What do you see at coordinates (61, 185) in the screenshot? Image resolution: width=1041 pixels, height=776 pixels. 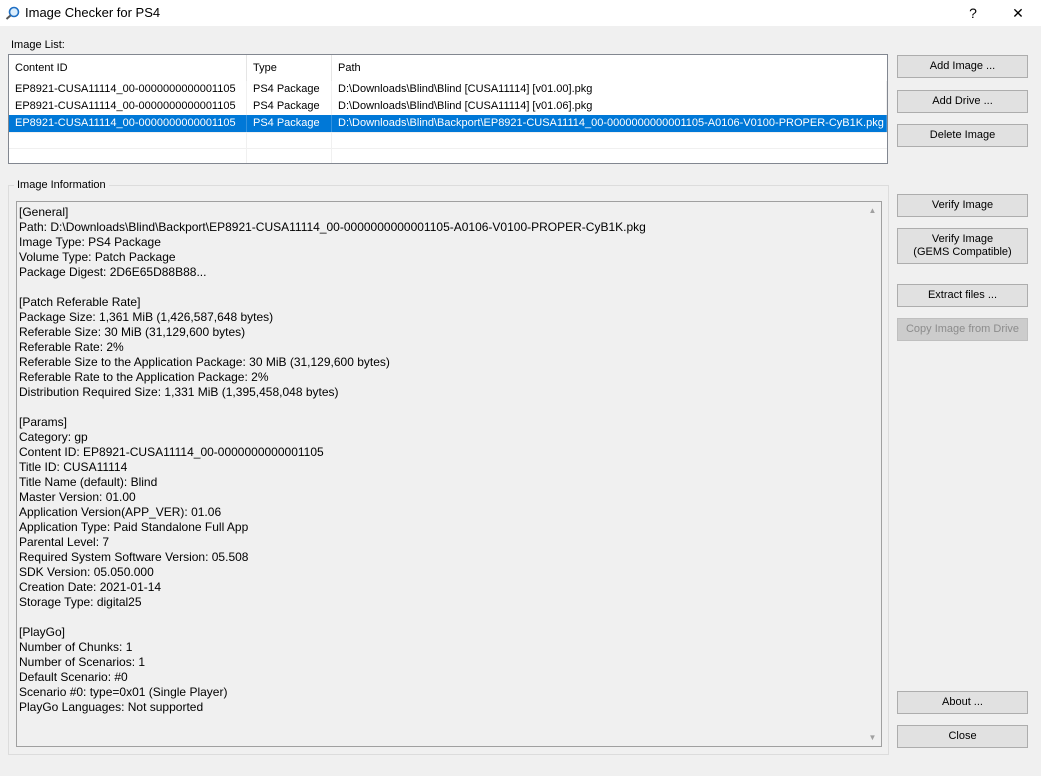 I see `image-information-label: Image Information` at bounding box center [61, 185].